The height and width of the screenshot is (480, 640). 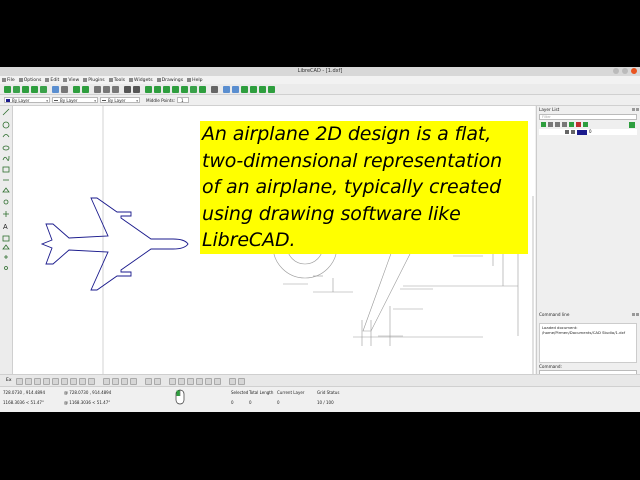 What do you see at coordinates (6, 169) in the screenshot?
I see `rectangle-tool-icon` at bounding box center [6, 169].